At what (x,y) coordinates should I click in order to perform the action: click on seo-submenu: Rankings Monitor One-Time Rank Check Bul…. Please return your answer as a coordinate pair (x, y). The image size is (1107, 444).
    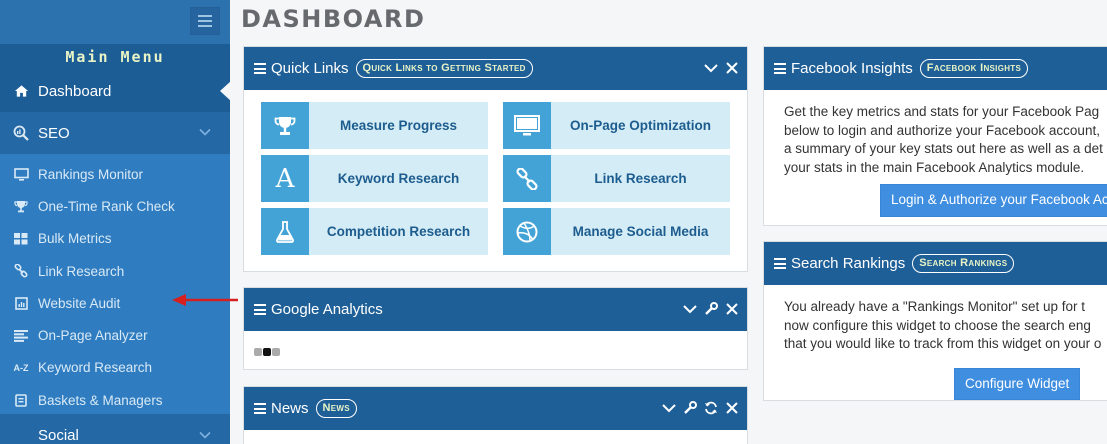
    Looking at the image, I should click on (115, 285).